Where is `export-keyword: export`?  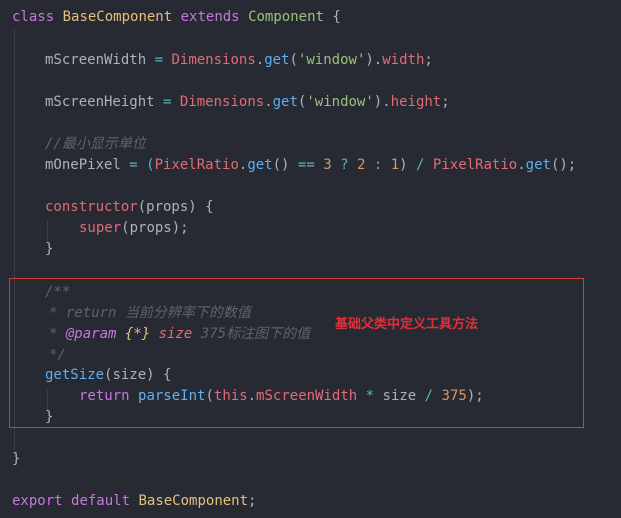 export-keyword: export is located at coordinates (37, 501).